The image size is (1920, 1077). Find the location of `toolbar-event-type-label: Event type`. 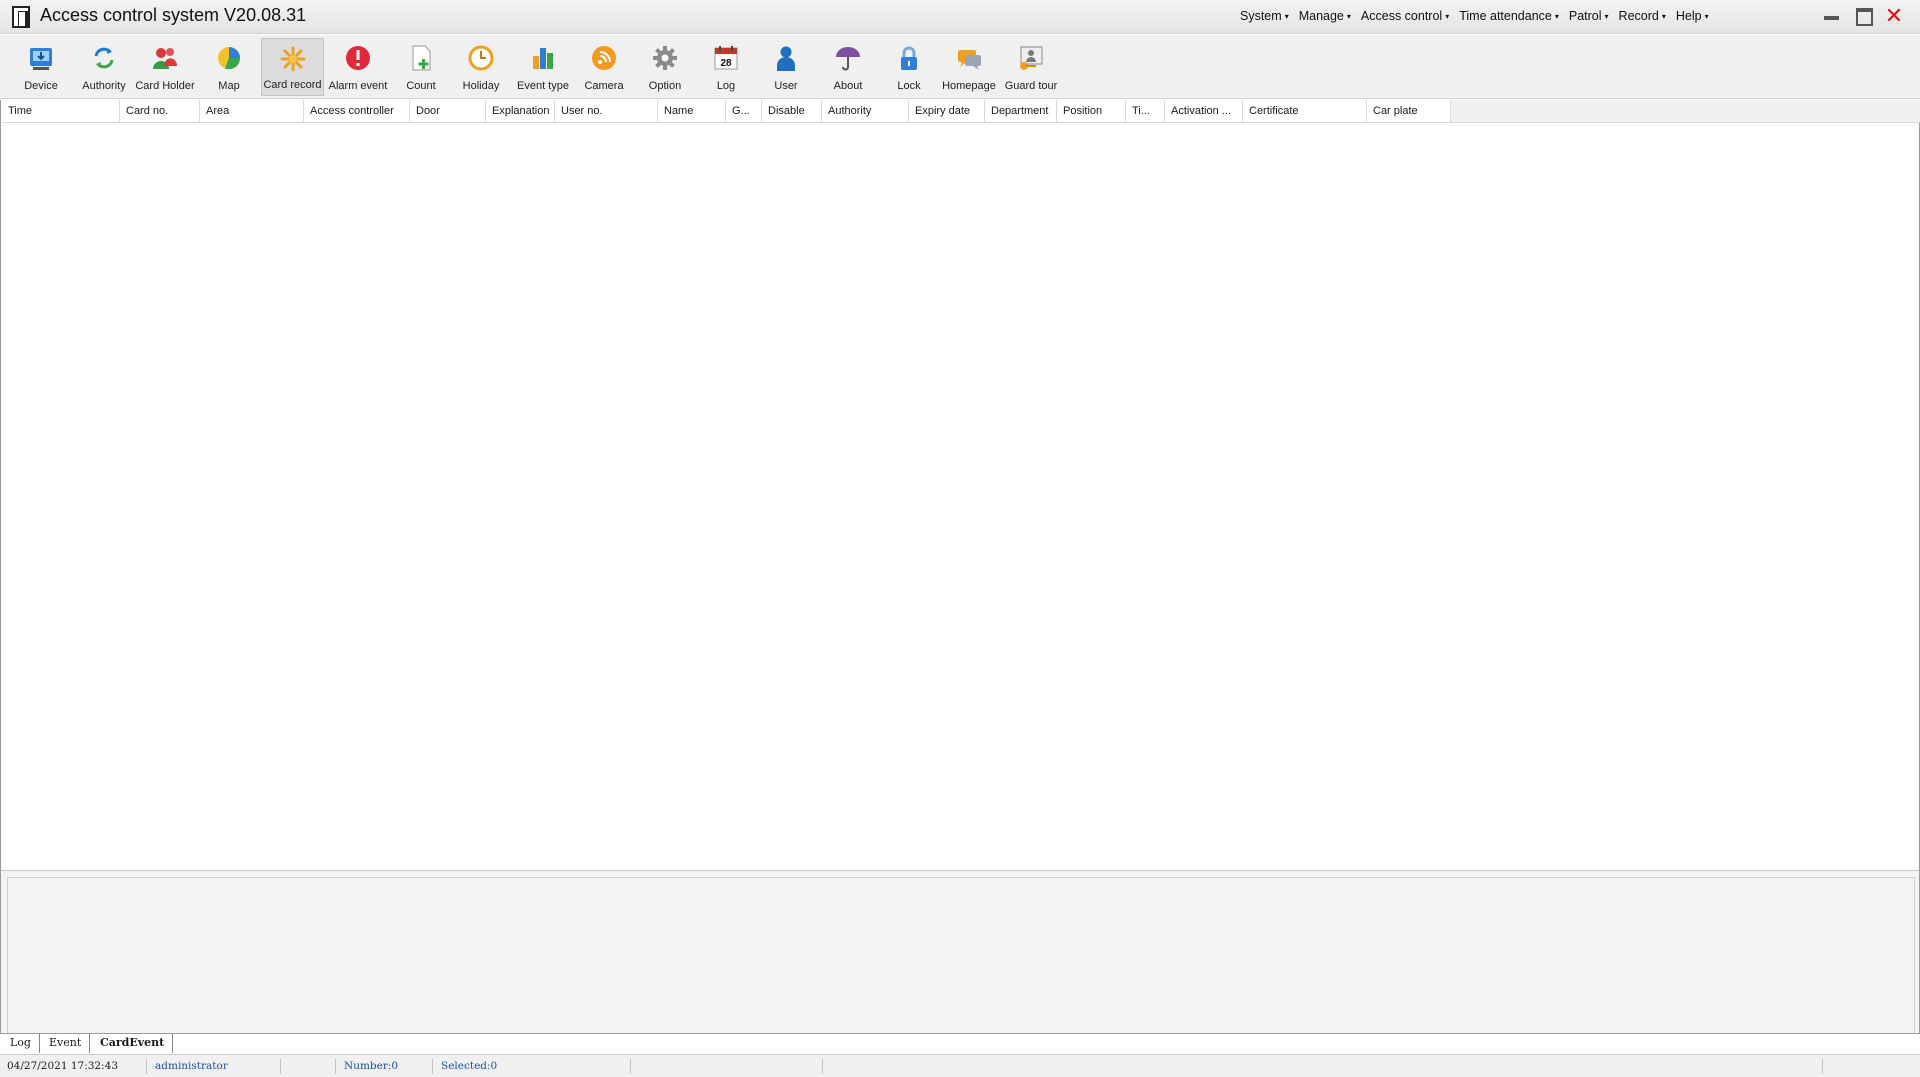

toolbar-event-type-label: Event type is located at coordinates (543, 86).